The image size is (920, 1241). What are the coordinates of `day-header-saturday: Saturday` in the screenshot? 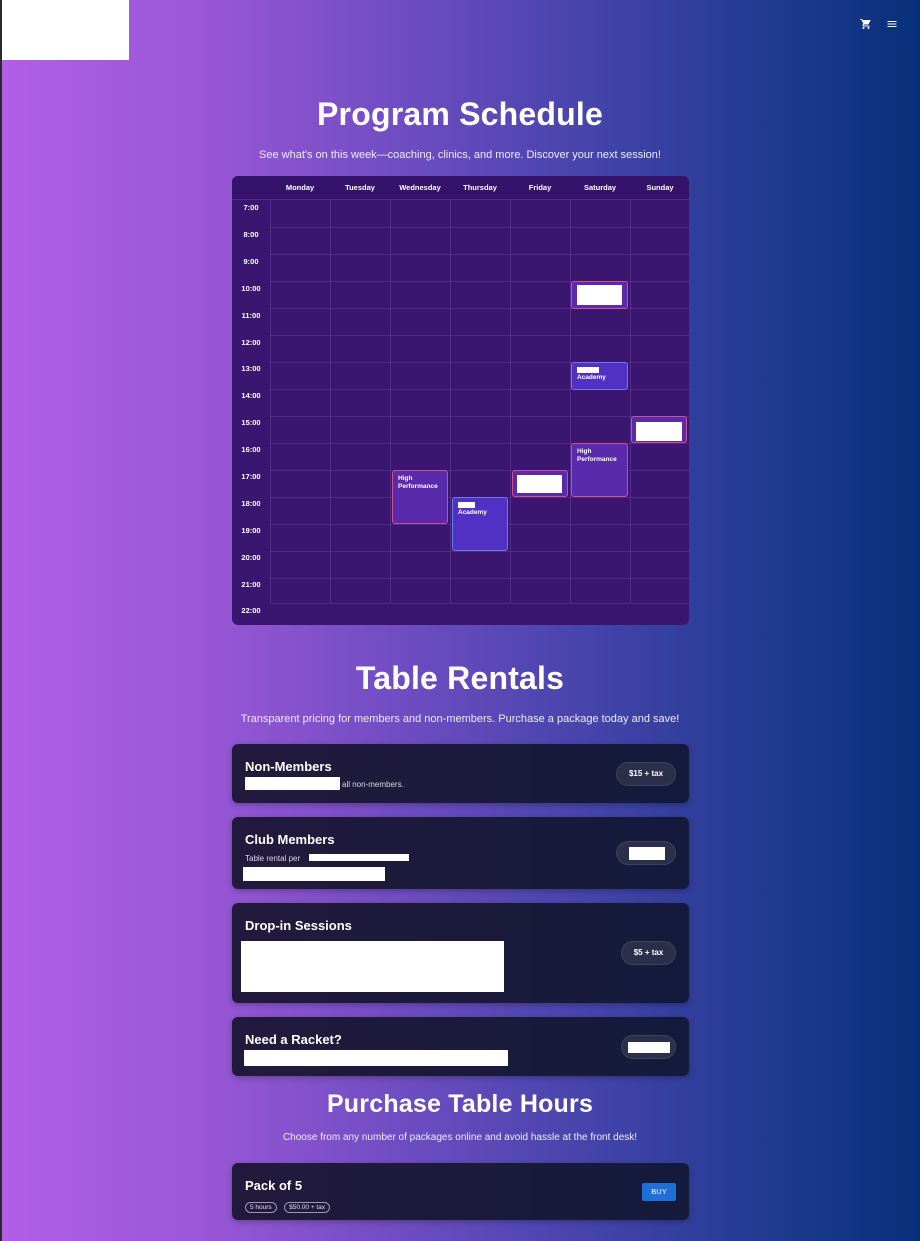 It's located at (600, 187).